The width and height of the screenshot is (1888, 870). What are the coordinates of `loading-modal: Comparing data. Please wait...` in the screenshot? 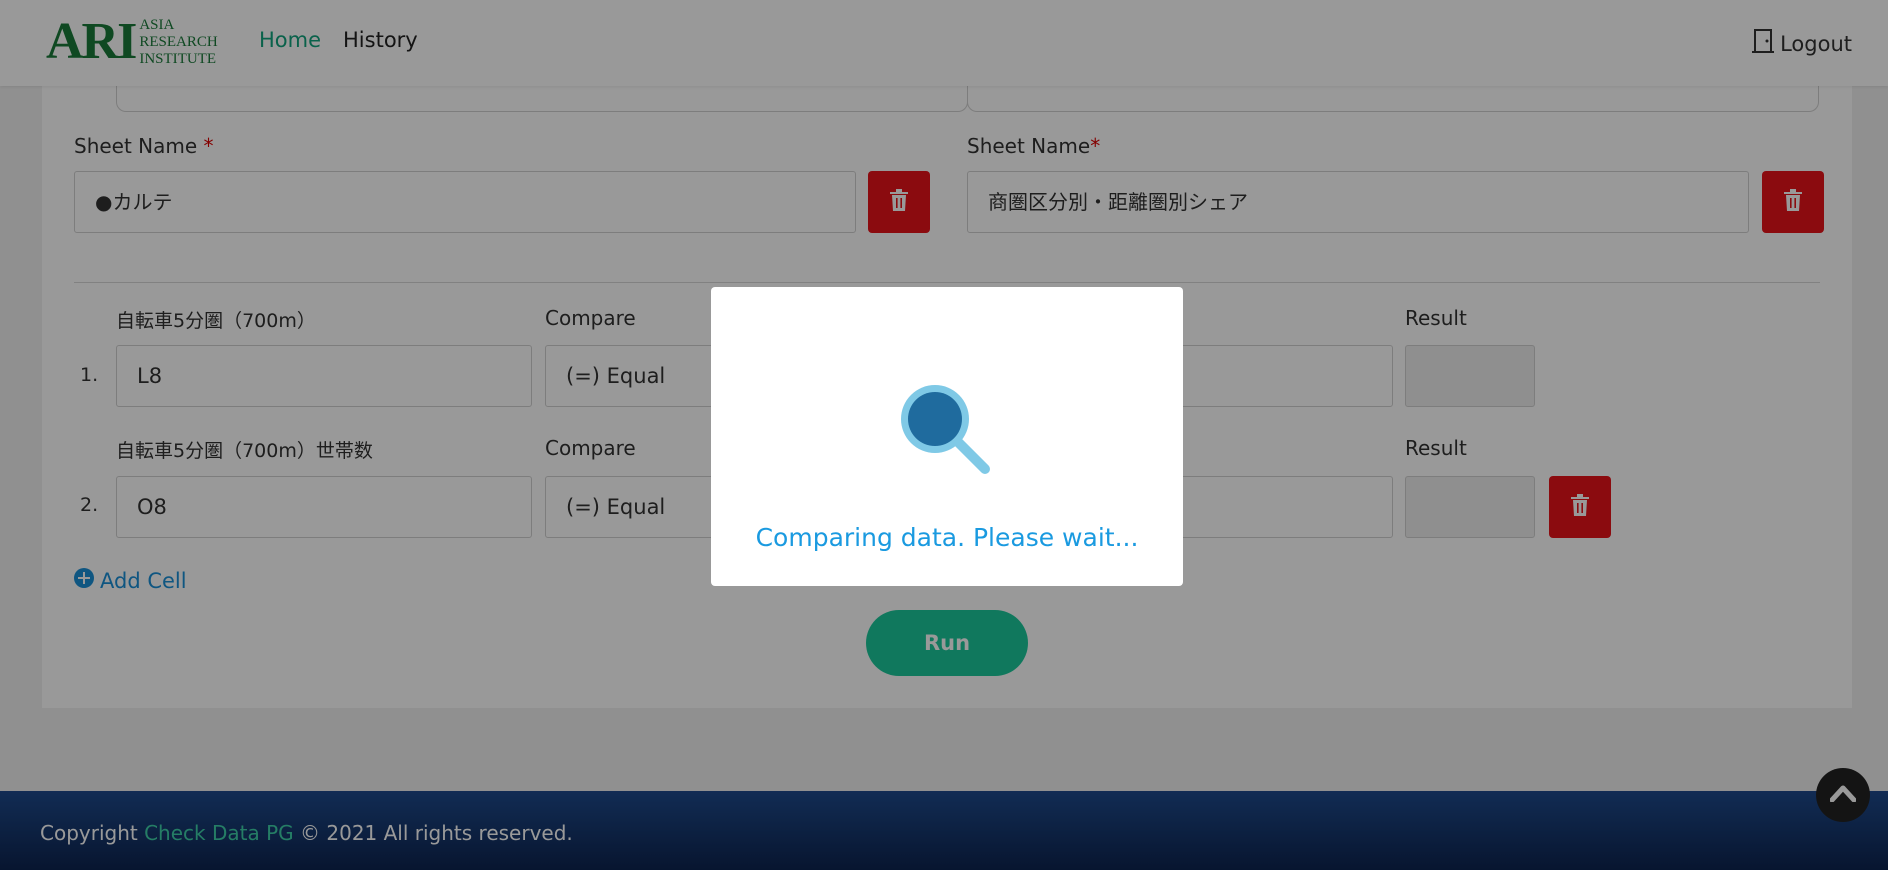 It's located at (947, 436).